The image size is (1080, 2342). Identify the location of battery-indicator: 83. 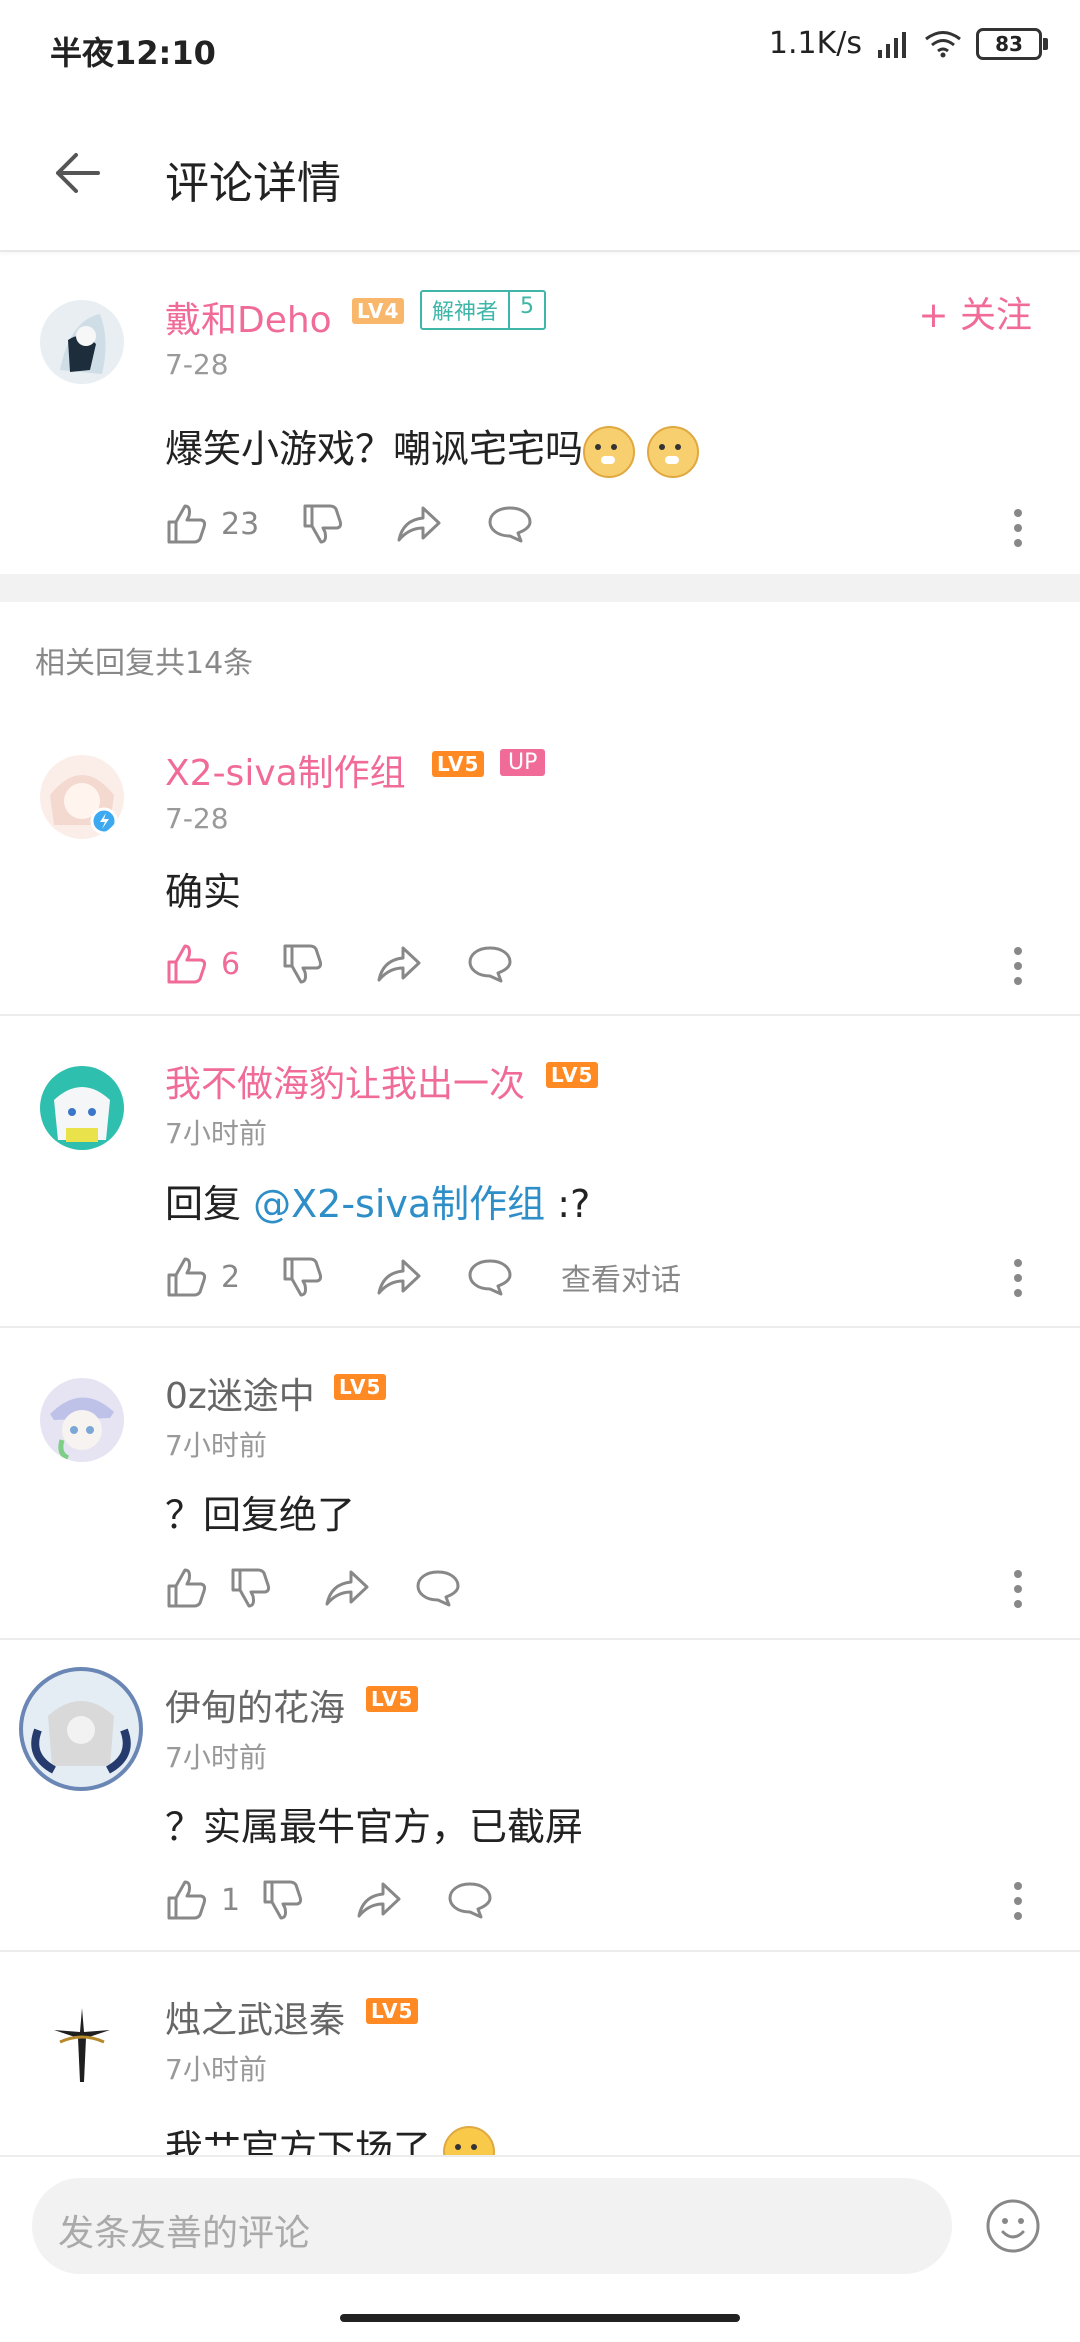
(1012, 43).